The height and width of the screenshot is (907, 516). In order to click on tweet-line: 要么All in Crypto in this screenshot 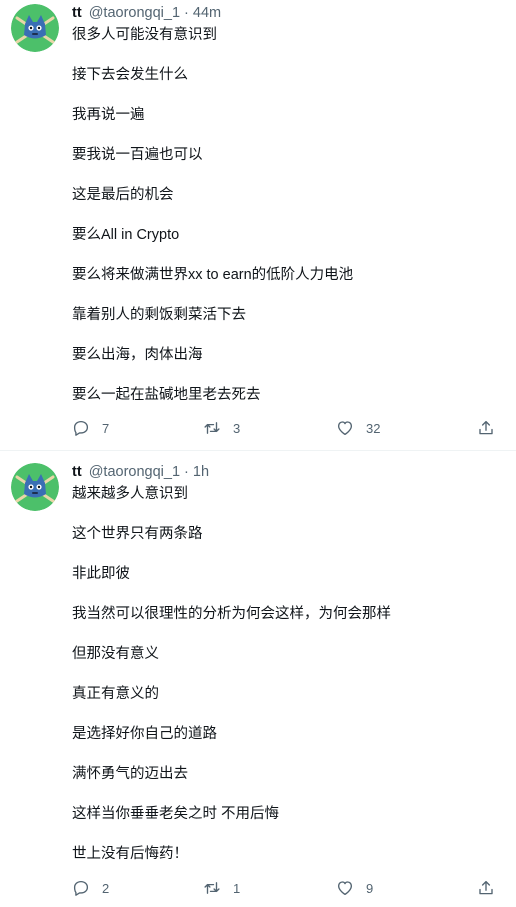, I will do `click(126, 235)`.